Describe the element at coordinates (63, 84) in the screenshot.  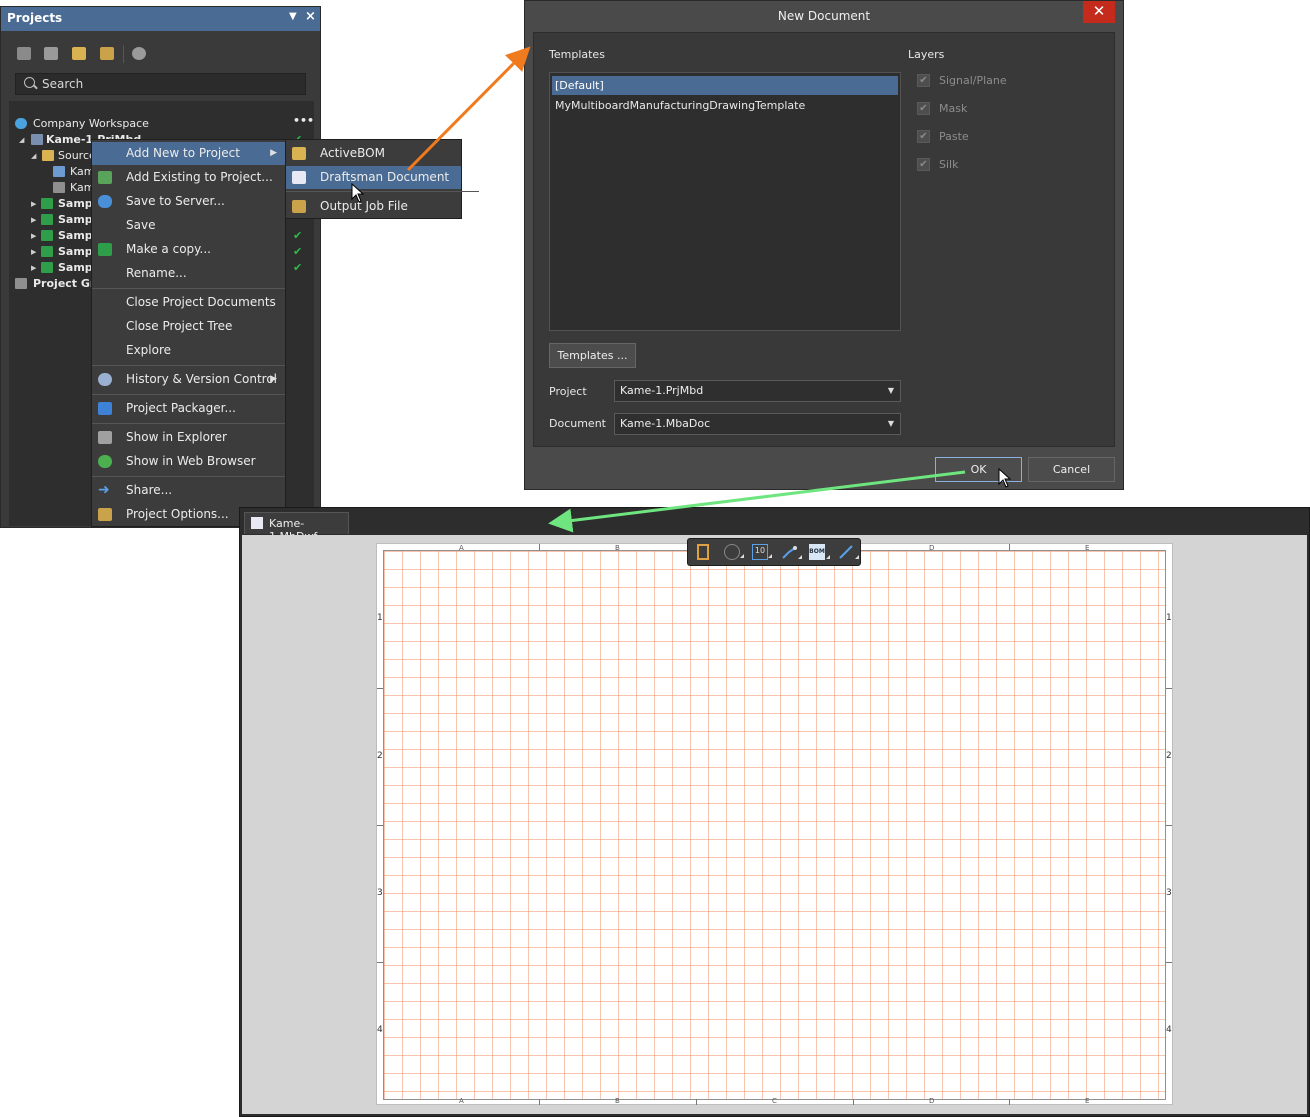
I see `search-placeholder: Search` at that location.